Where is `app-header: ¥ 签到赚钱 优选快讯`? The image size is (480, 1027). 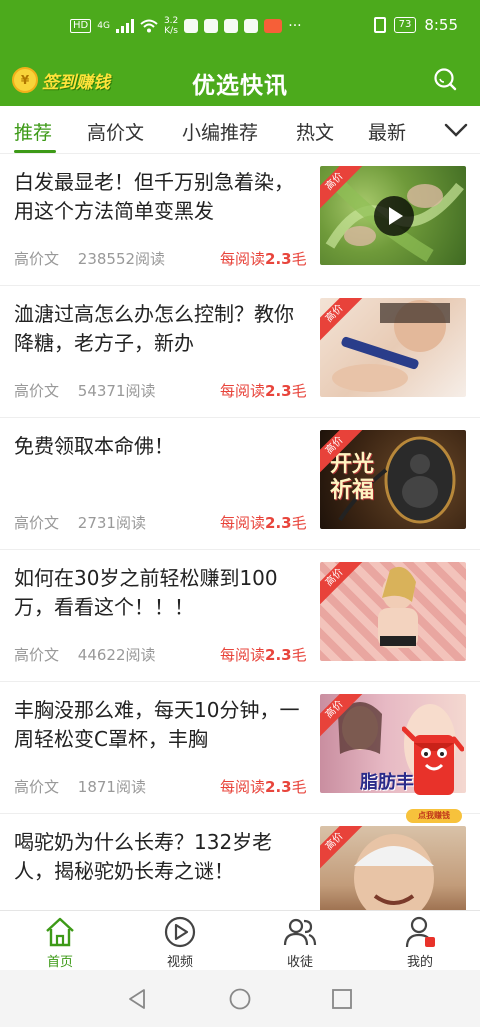
app-header: ¥ 签到赚钱 优选快讯 is located at coordinates (240, 81).